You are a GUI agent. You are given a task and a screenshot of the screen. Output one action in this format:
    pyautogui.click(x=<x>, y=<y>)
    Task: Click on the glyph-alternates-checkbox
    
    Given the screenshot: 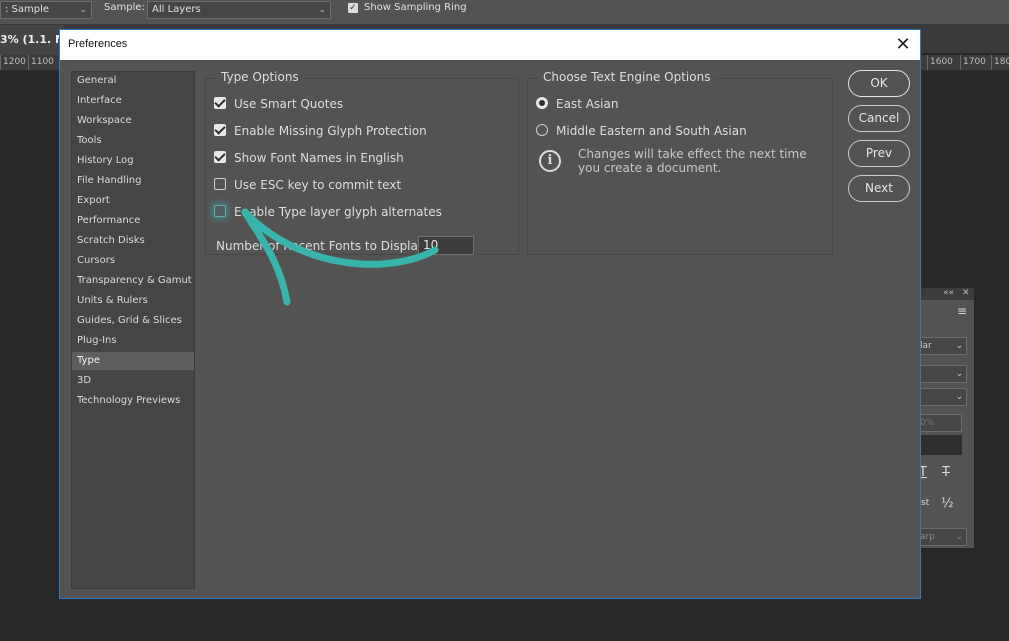 What is the action you would take?
    pyautogui.click(x=220, y=211)
    